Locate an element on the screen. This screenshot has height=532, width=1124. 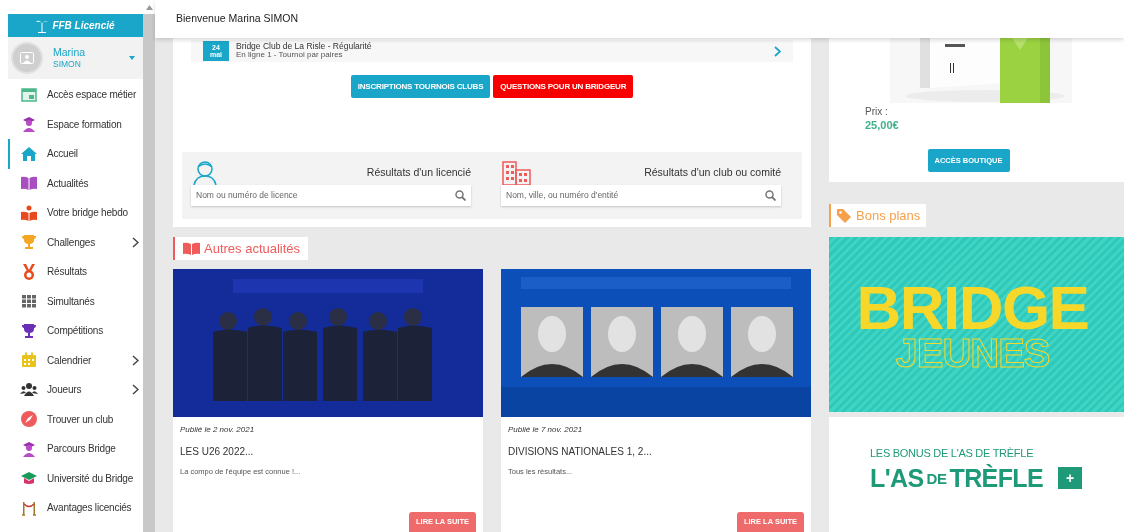
sidebar-item: Challenges is located at coordinates (75, 242).